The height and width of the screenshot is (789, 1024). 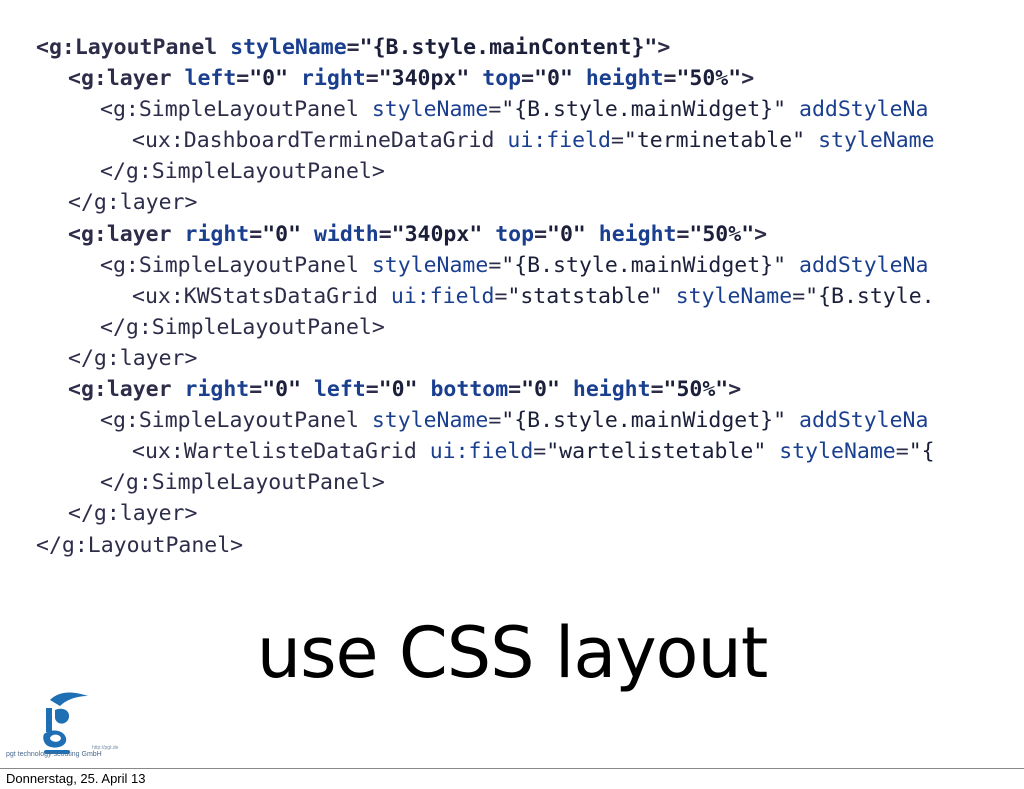 What do you see at coordinates (870, 296) in the screenshot?
I see `code-token: "{B.style.` at bounding box center [870, 296].